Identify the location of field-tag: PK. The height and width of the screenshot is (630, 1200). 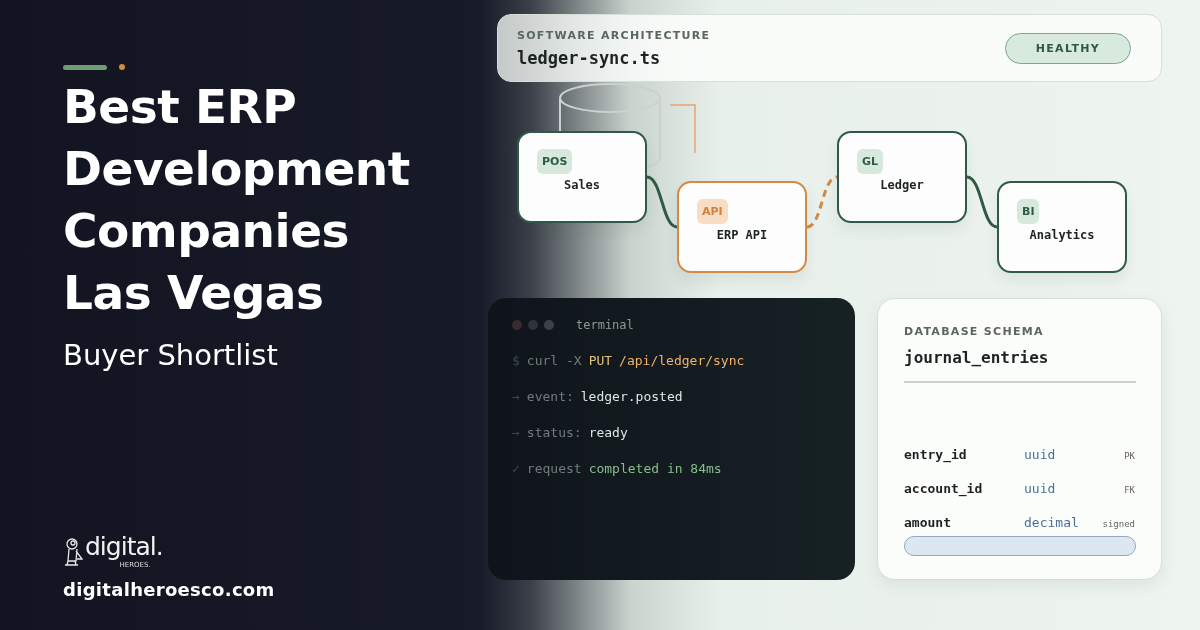
(1129, 456).